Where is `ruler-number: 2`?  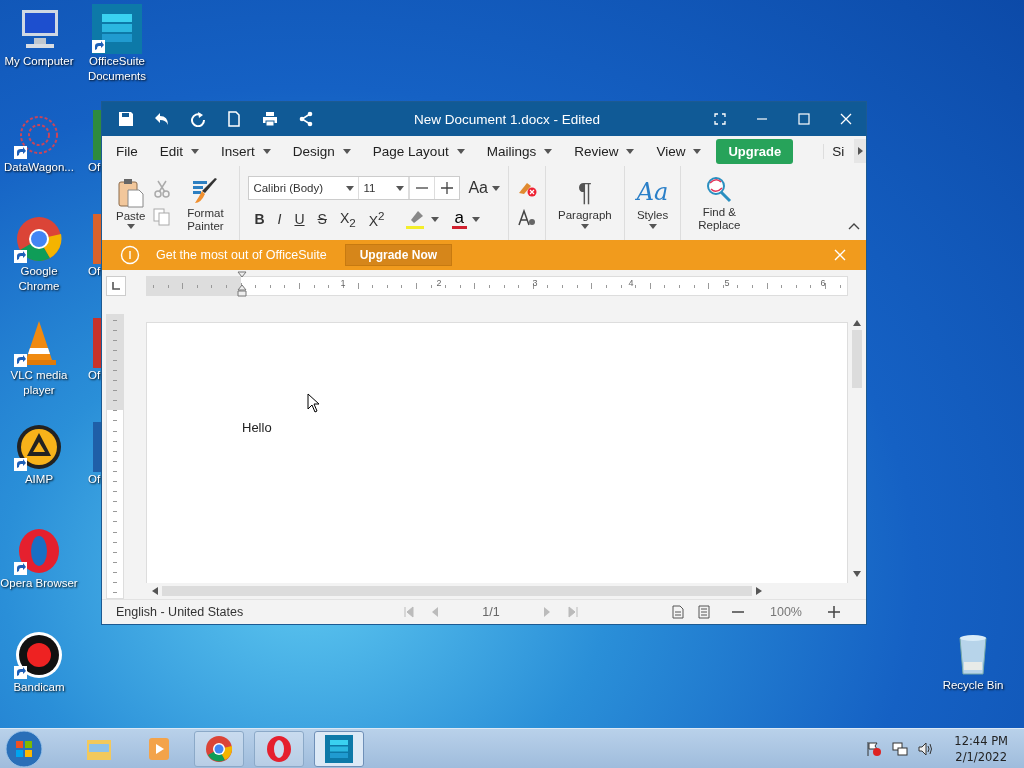
ruler-number: 2 is located at coordinates (439, 283).